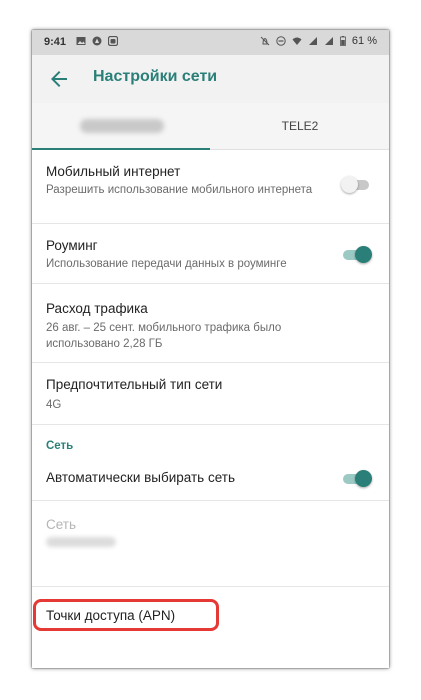 This screenshot has width=421, height=700. Describe the element at coordinates (81, 41) in the screenshot. I see `image-icon` at that location.